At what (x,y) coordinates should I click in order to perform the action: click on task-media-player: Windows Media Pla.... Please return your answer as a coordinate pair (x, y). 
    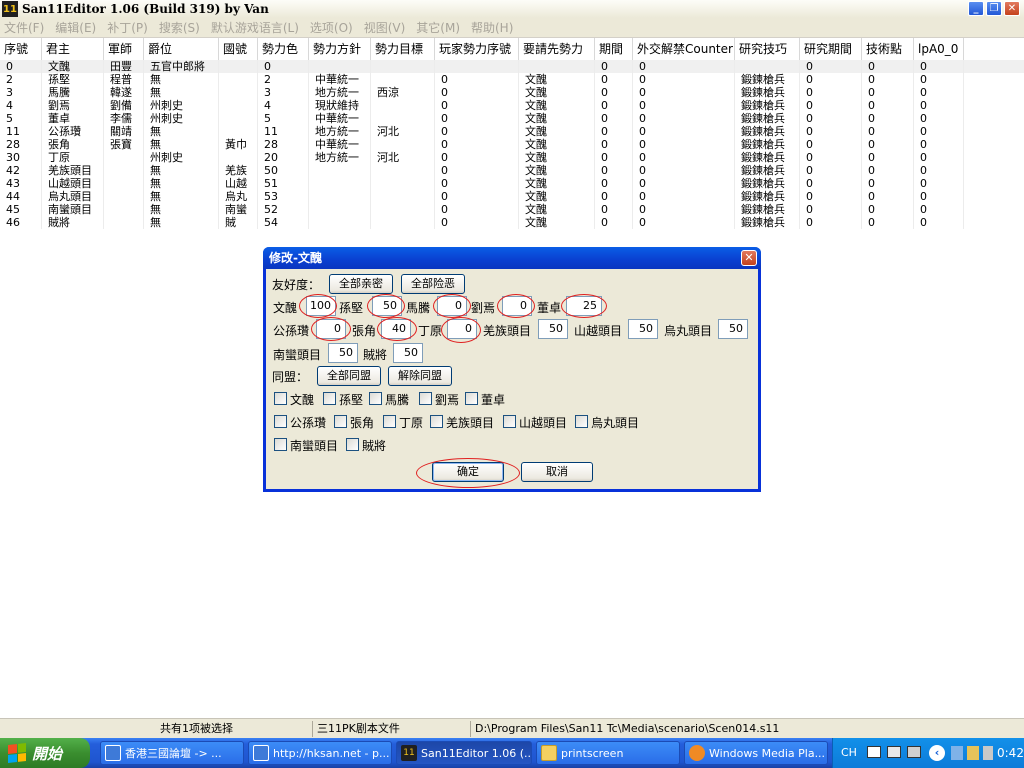
    Looking at the image, I should click on (756, 753).